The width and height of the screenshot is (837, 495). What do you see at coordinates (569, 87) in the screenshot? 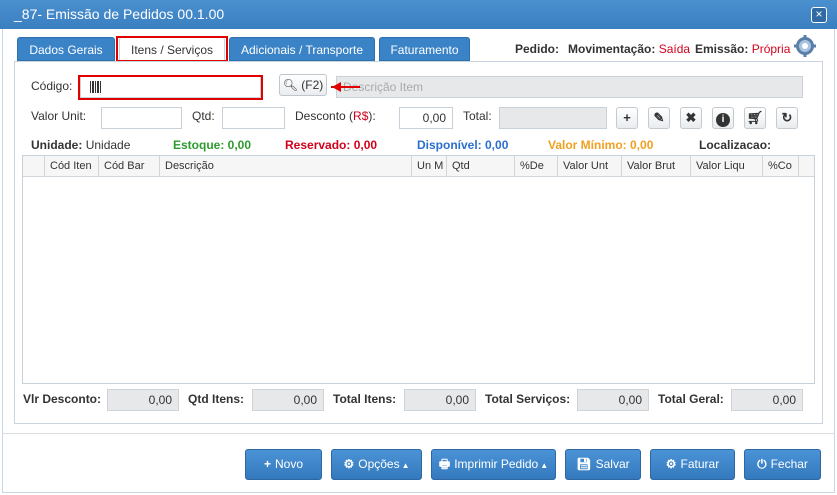
I see `descricao-item-input: Descrição Item` at bounding box center [569, 87].